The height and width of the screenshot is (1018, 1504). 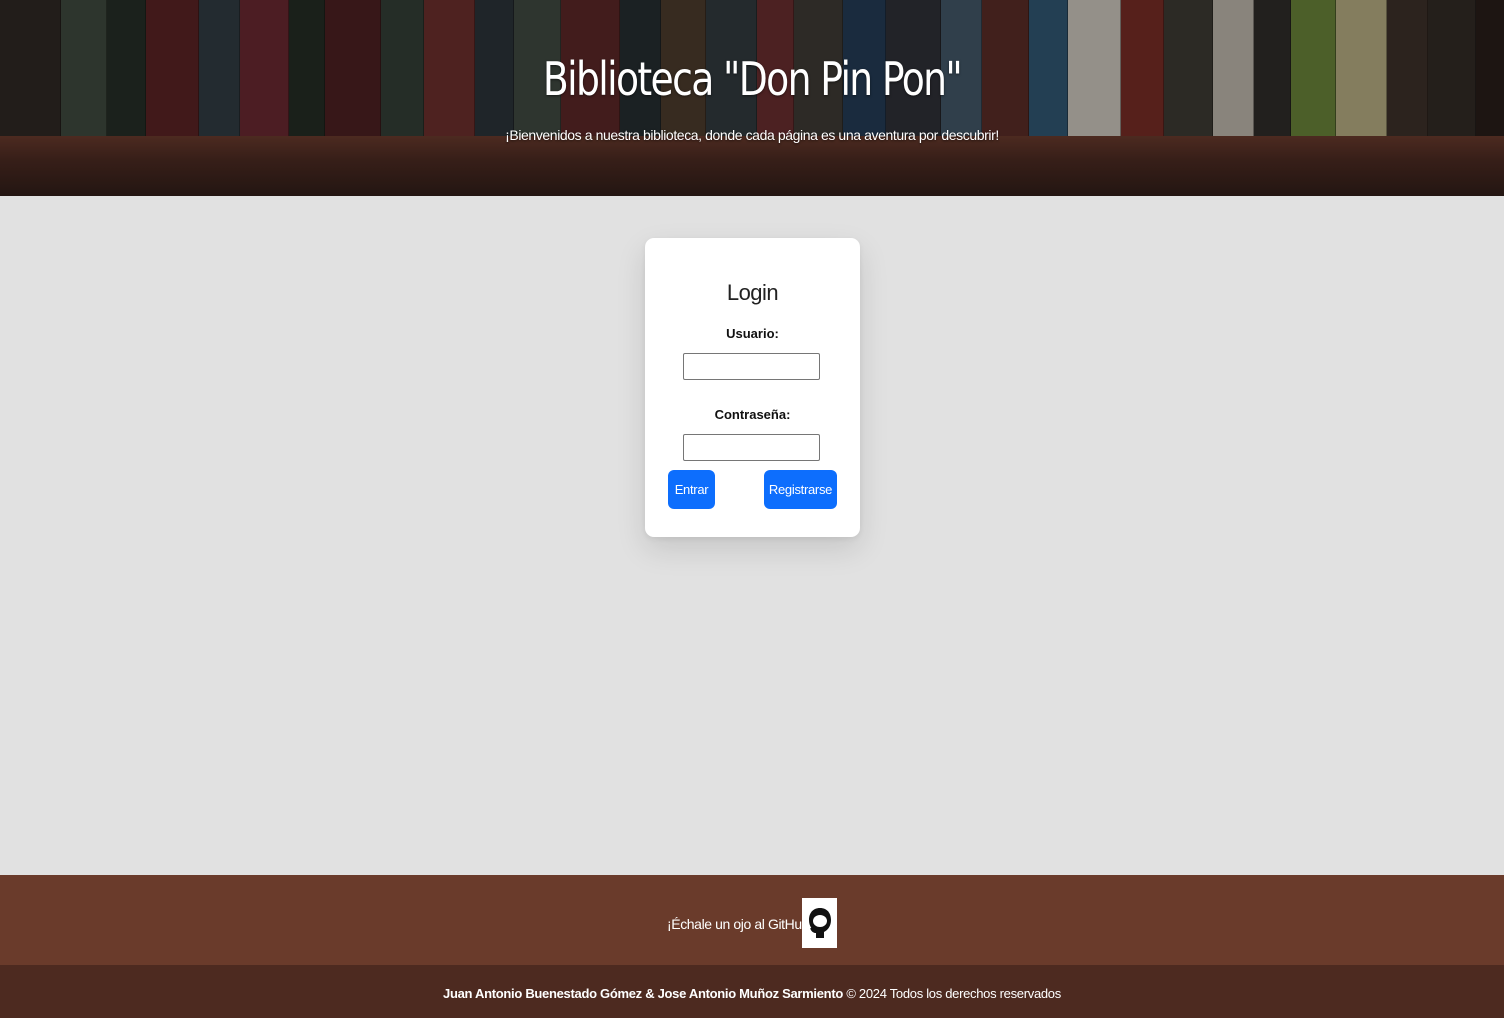 What do you see at coordinates (752, 292) in the screenshot?
I see `login-title: Login` at bounding box center [752, 292].